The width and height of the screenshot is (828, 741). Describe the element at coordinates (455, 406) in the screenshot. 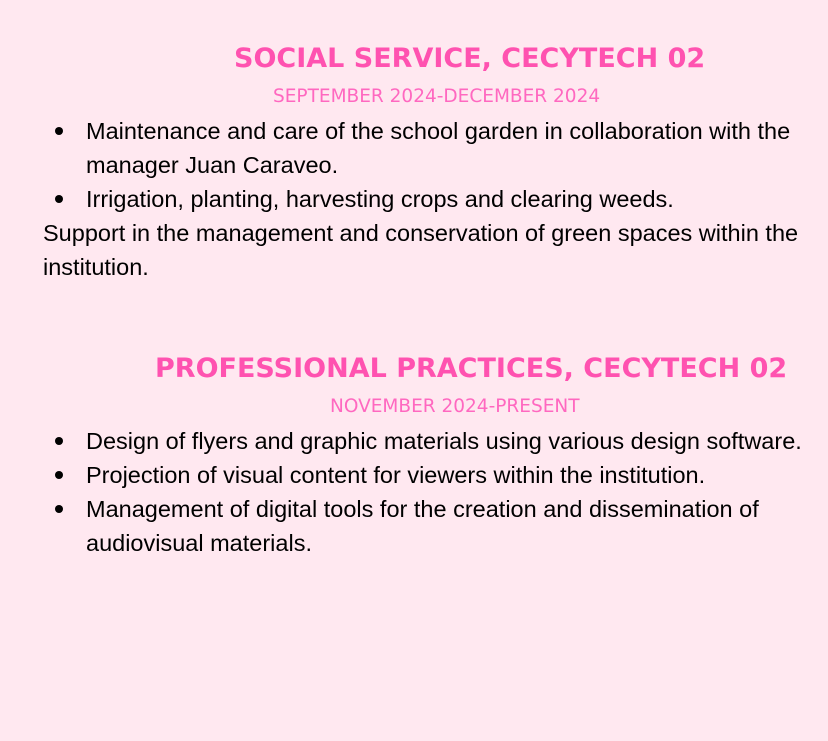

I see `section-date: NOVEMBER 2024-PRESENT` at that location.